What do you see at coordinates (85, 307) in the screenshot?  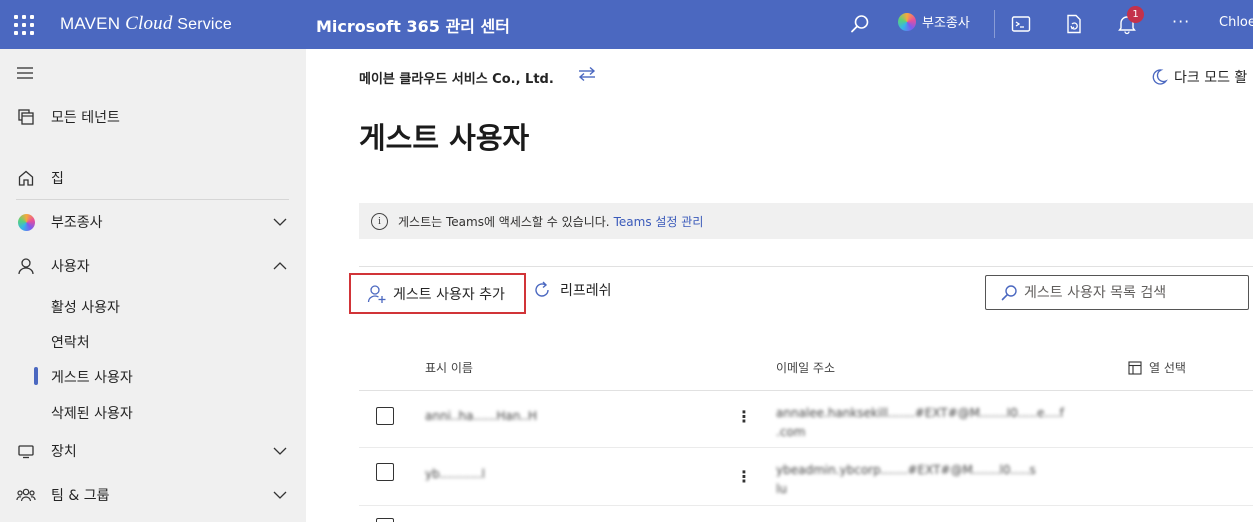 I see `sidebar-subitem-active-users: 활성 사용자` at bounding box center [85, 307].